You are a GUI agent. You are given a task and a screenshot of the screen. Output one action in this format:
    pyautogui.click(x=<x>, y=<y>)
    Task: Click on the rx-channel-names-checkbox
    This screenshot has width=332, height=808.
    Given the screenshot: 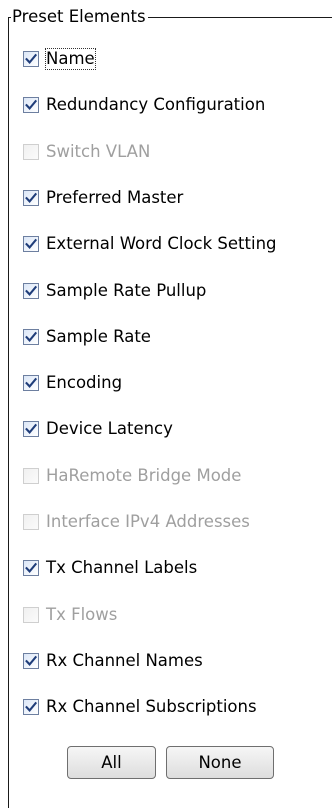 What is the action you would take?
    pyautogui.click(x=31, y=661)
    